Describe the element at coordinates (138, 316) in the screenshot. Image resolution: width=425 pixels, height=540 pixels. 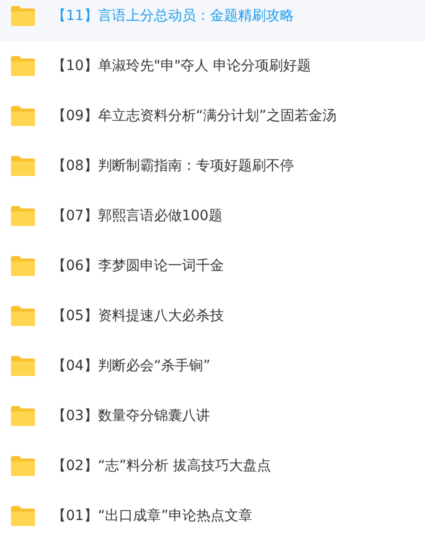
I see `folder-name: 【05】资料提速八大必杀技` at that location.